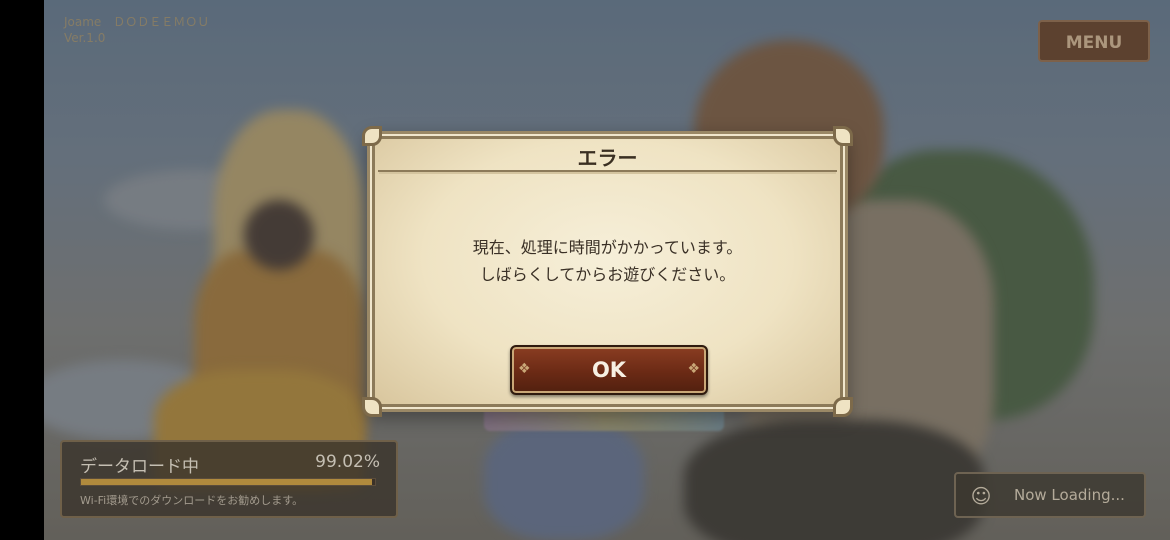 This screenshot has height=540, width=1170. I want to click on screen-left-edge, so click(22, 270).